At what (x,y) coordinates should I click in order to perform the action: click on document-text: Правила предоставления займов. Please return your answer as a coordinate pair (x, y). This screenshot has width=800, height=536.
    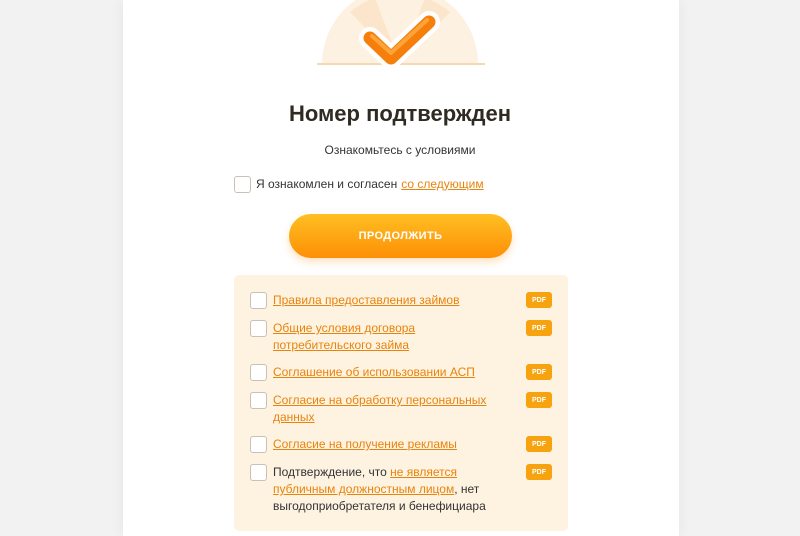
    Looking at the image, I should click on (399, 300).